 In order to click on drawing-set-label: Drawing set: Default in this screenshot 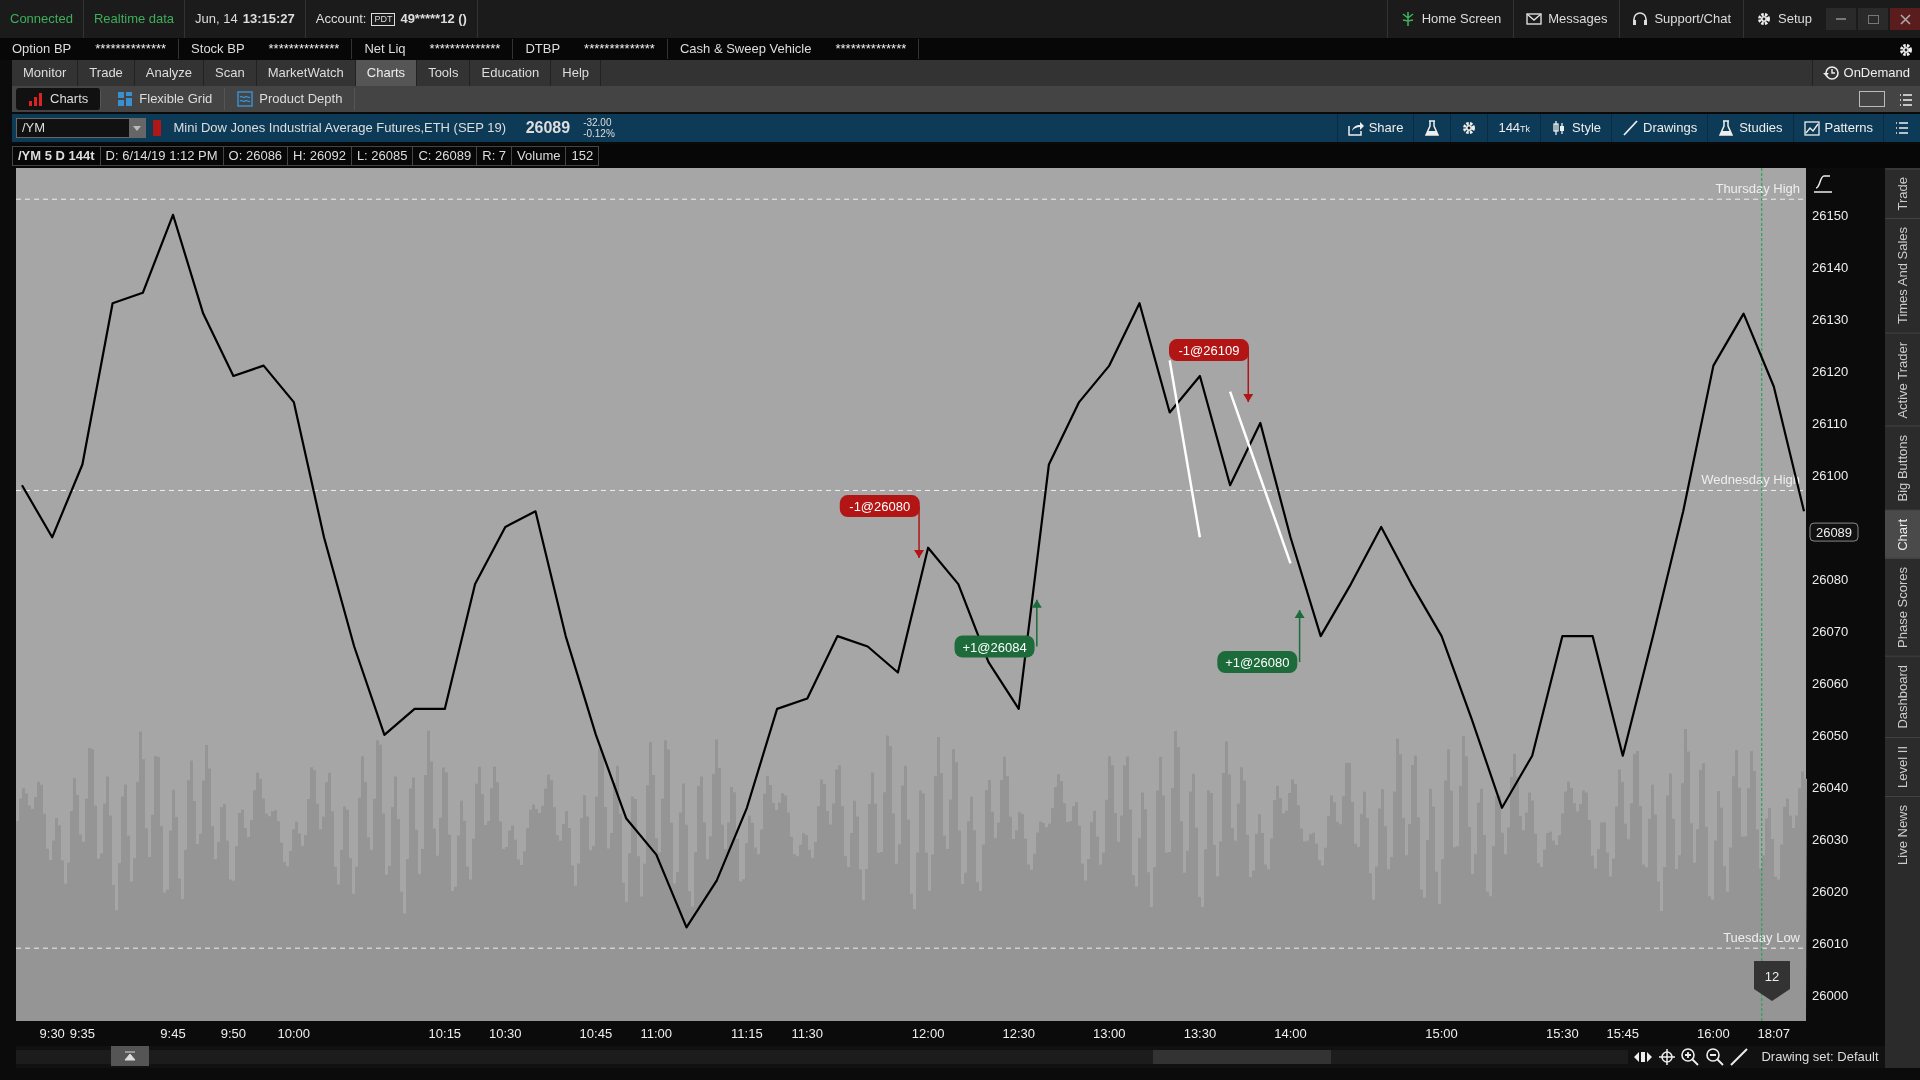, I will do `click(1820, 1057)`.